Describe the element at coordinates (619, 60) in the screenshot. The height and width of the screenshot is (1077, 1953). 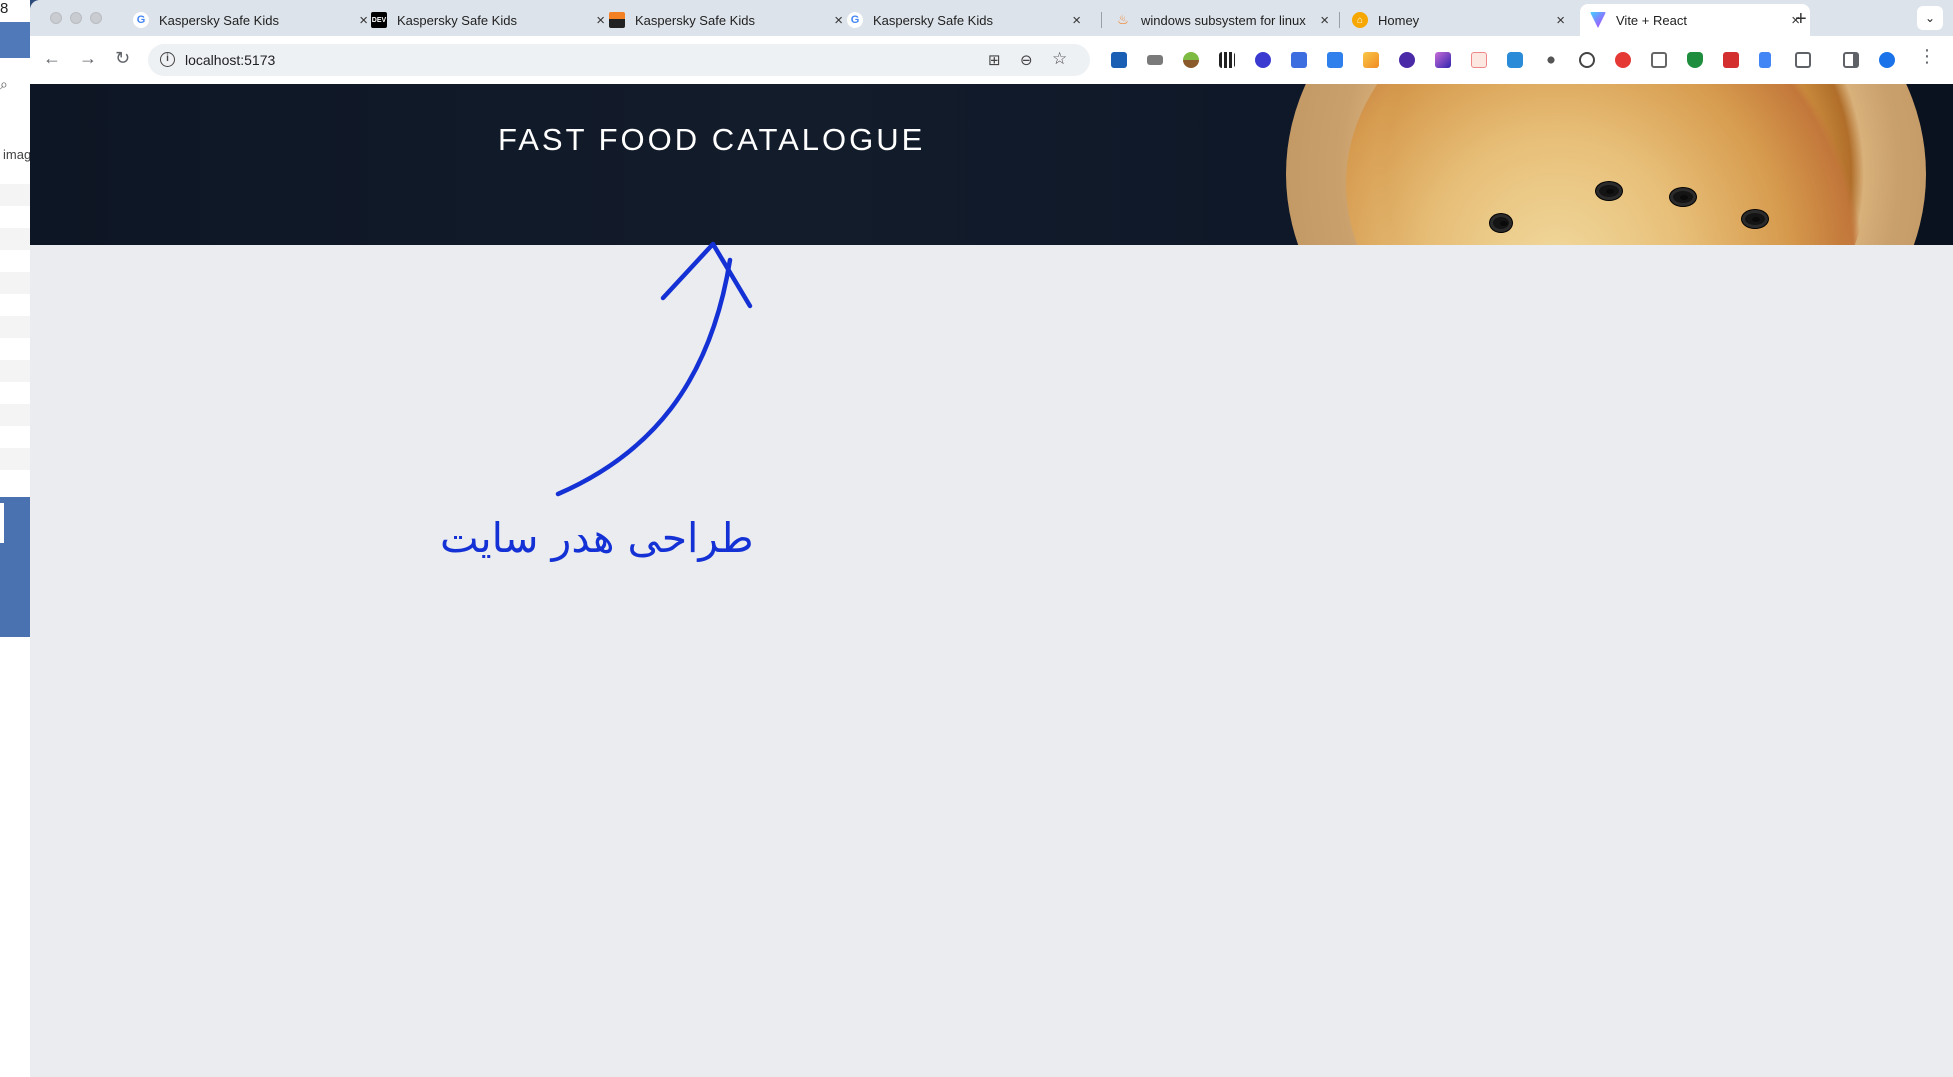
I see `address-bar: i localhost:5173 ⊞ ⊖ ☆` at that location.